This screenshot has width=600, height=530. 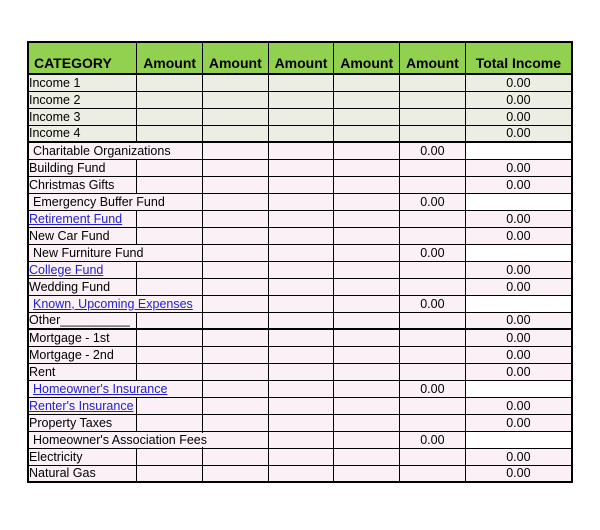 I want to click on column-header-amount-1: Amount, so click(x=169, y=58).